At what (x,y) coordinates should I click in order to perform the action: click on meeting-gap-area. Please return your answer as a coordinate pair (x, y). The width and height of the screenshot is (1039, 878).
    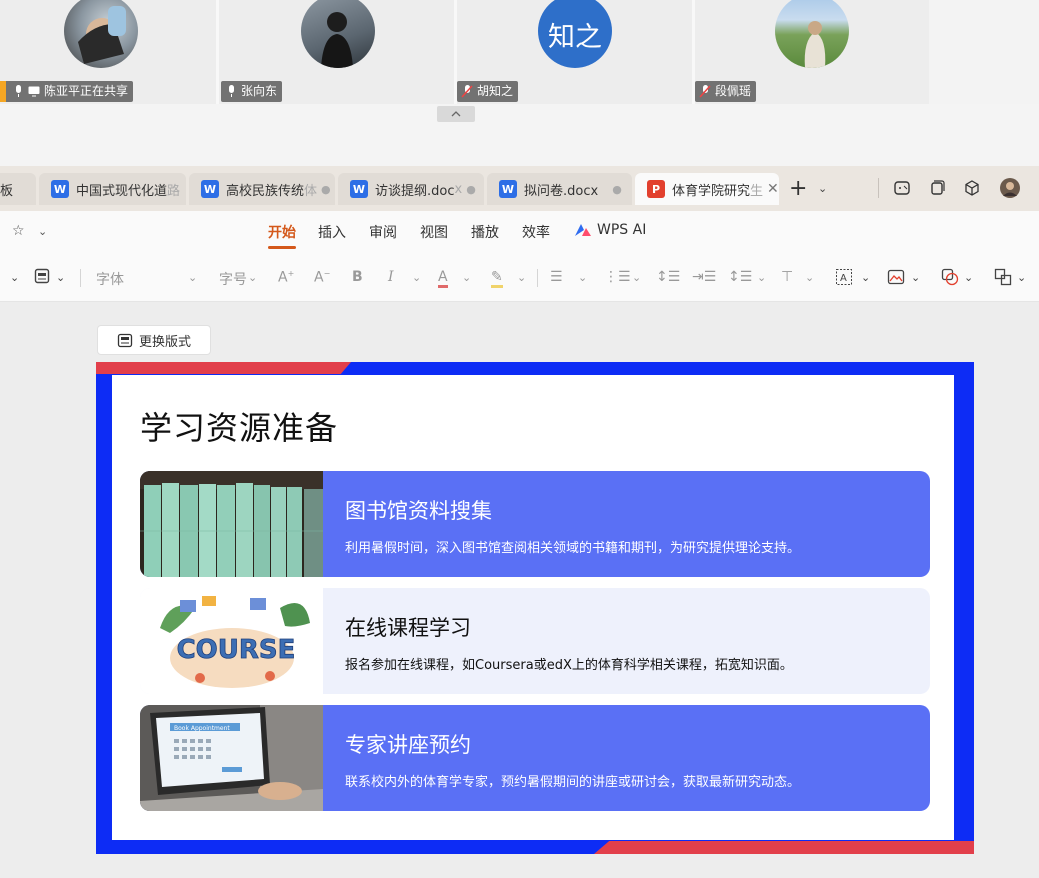
    Looking at the image, I should click on (519, 135).